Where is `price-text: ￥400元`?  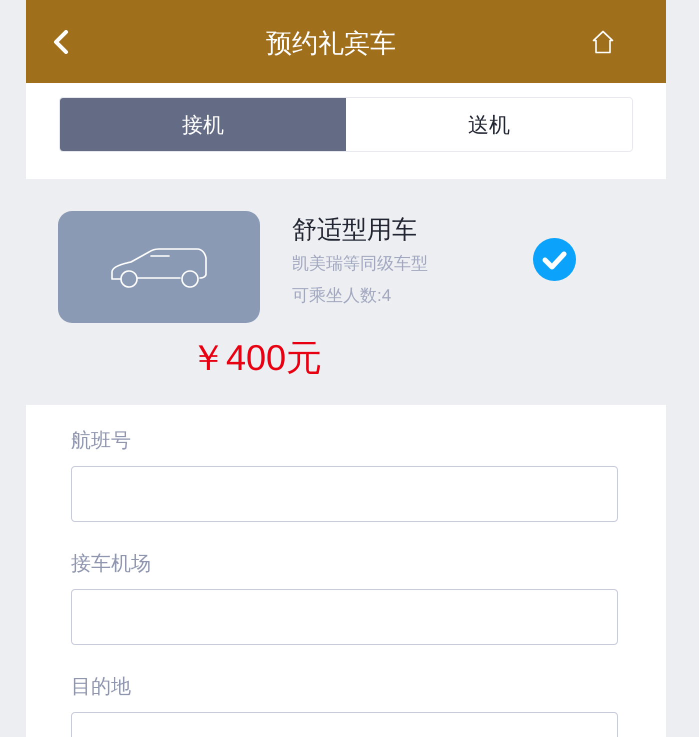 price-text: ￥400元 is located at coordinates (256, 358).